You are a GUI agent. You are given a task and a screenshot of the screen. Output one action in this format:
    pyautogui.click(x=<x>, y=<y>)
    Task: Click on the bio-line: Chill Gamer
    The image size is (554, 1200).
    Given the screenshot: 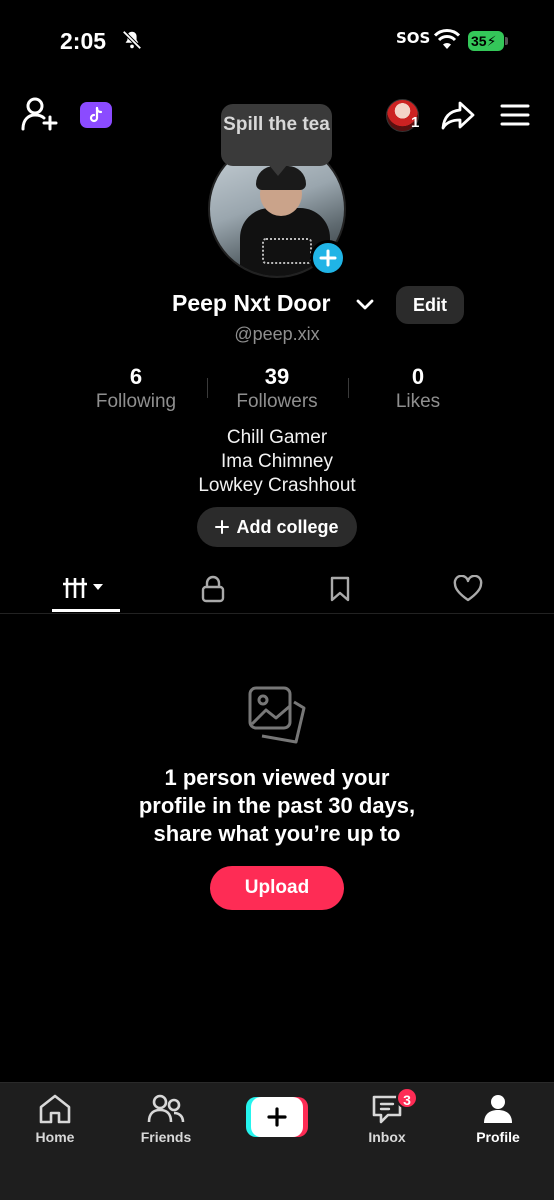 What is the action you would take?
    pyautogui.click(x=277, y=437)
    